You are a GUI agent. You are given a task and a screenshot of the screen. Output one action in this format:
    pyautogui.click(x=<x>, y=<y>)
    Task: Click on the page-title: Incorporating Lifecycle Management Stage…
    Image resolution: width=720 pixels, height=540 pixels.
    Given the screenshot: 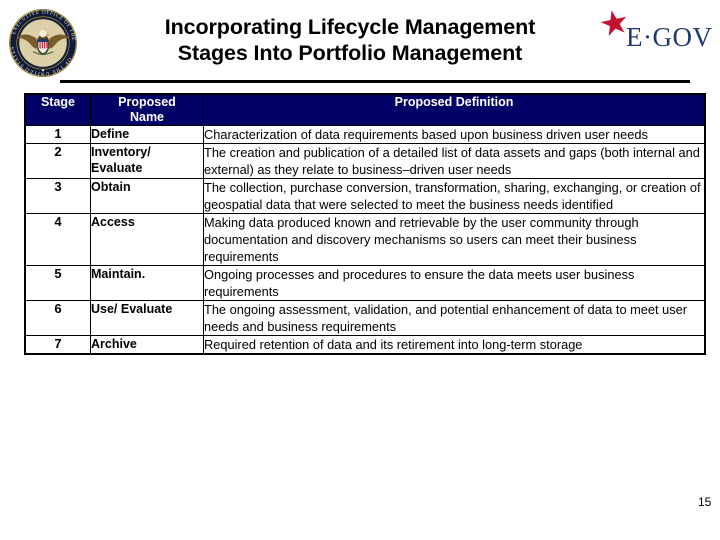 What is the action you would take?
    pyautogui.click(x=350, y=40)
    